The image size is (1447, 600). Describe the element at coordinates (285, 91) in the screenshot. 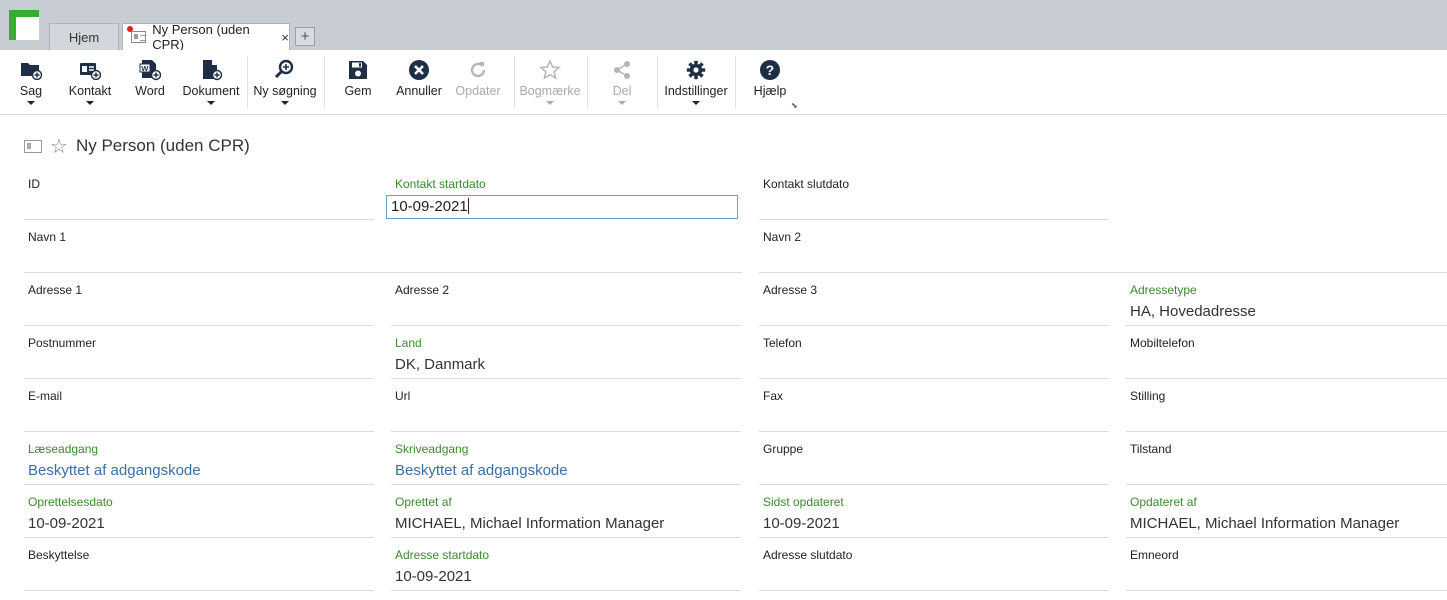

I see `ny-soegning-label: Ny søgning` at that location.